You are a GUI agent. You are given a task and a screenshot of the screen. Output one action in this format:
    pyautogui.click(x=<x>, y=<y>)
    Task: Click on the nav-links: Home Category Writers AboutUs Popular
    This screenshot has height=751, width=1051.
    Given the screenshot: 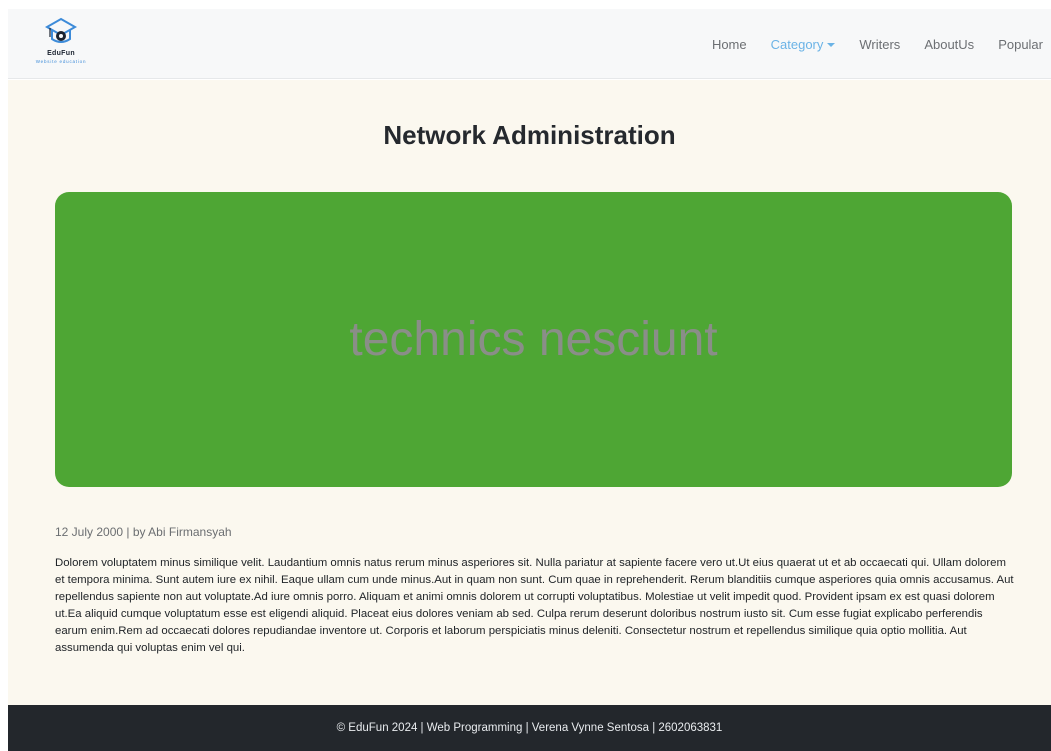 What is the action you would take?
    pyautogui.click(x=873, y=44)
    